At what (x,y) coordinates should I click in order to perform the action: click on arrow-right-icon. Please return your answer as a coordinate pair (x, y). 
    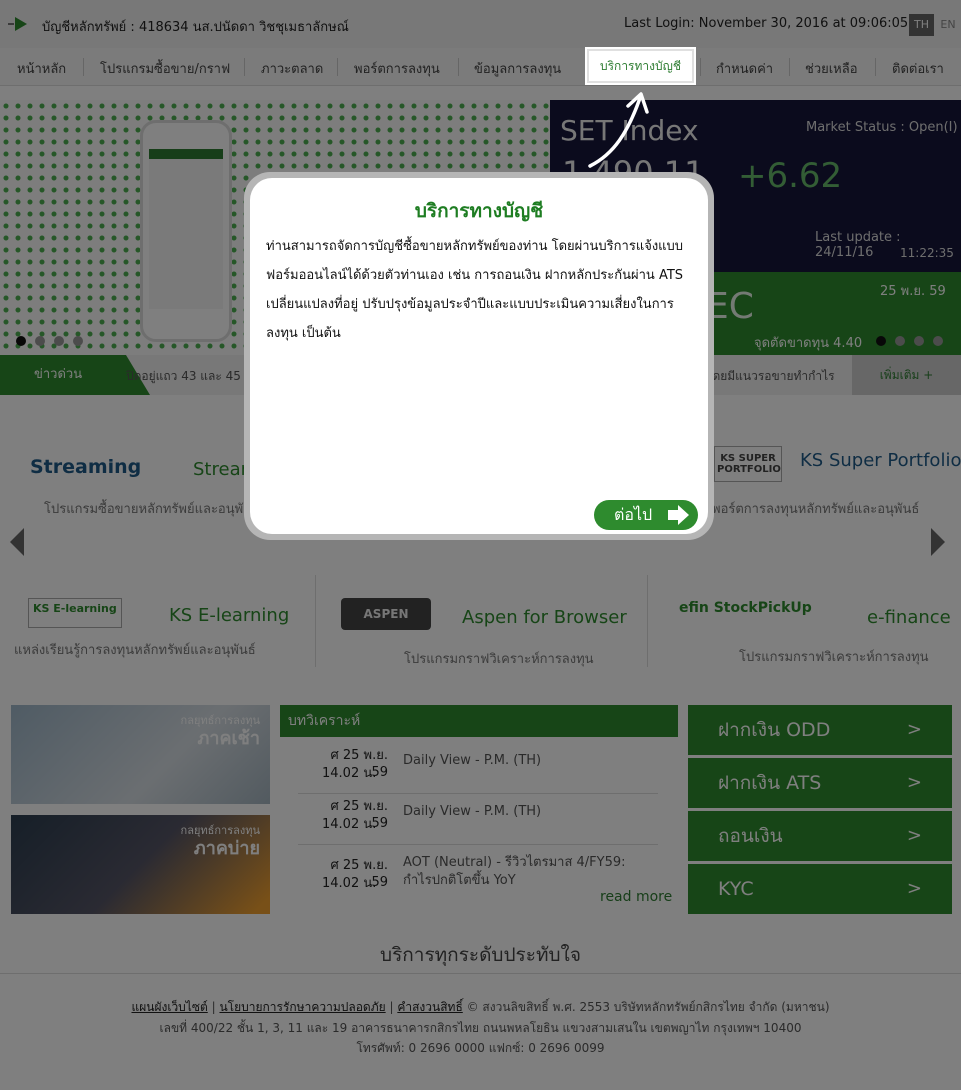
    Looking at the image, I should click on (678, 515).